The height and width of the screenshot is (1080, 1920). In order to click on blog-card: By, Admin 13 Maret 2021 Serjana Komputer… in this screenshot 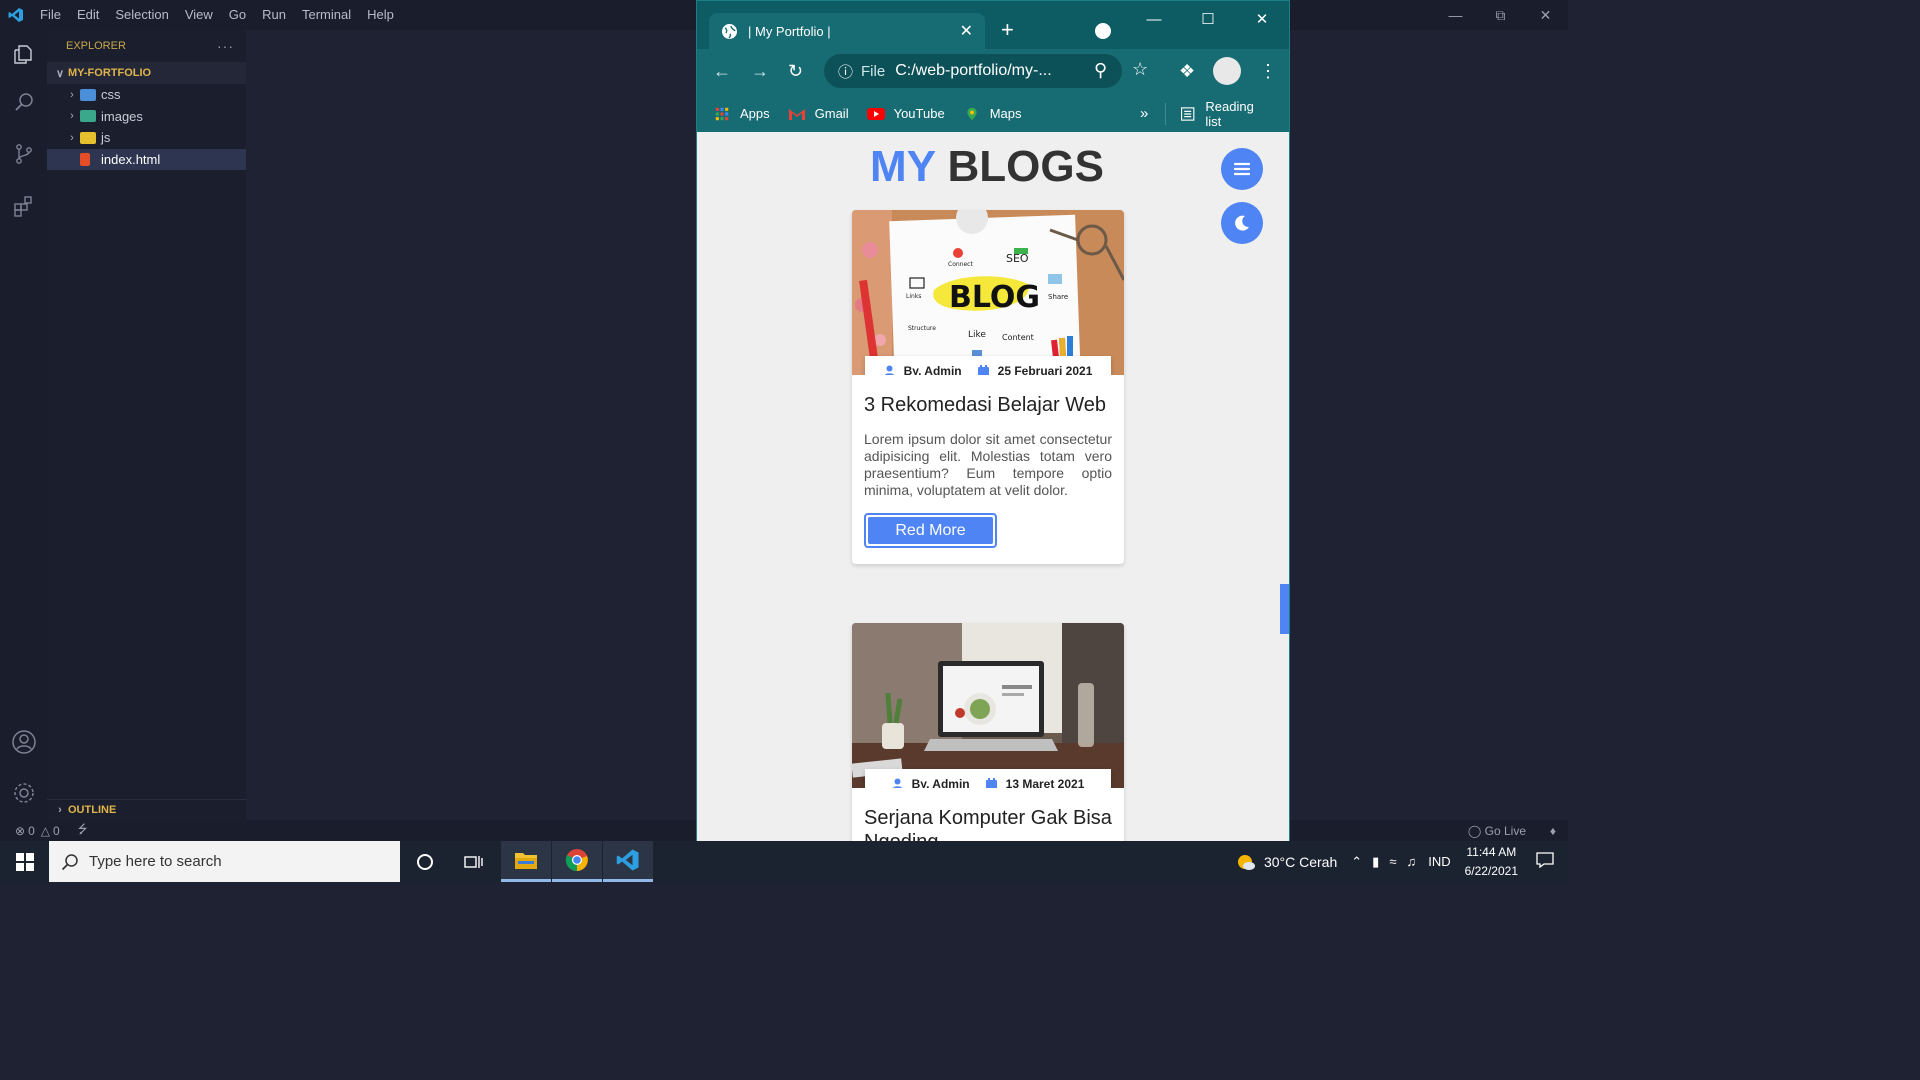, I will do `click(988, 732)`.